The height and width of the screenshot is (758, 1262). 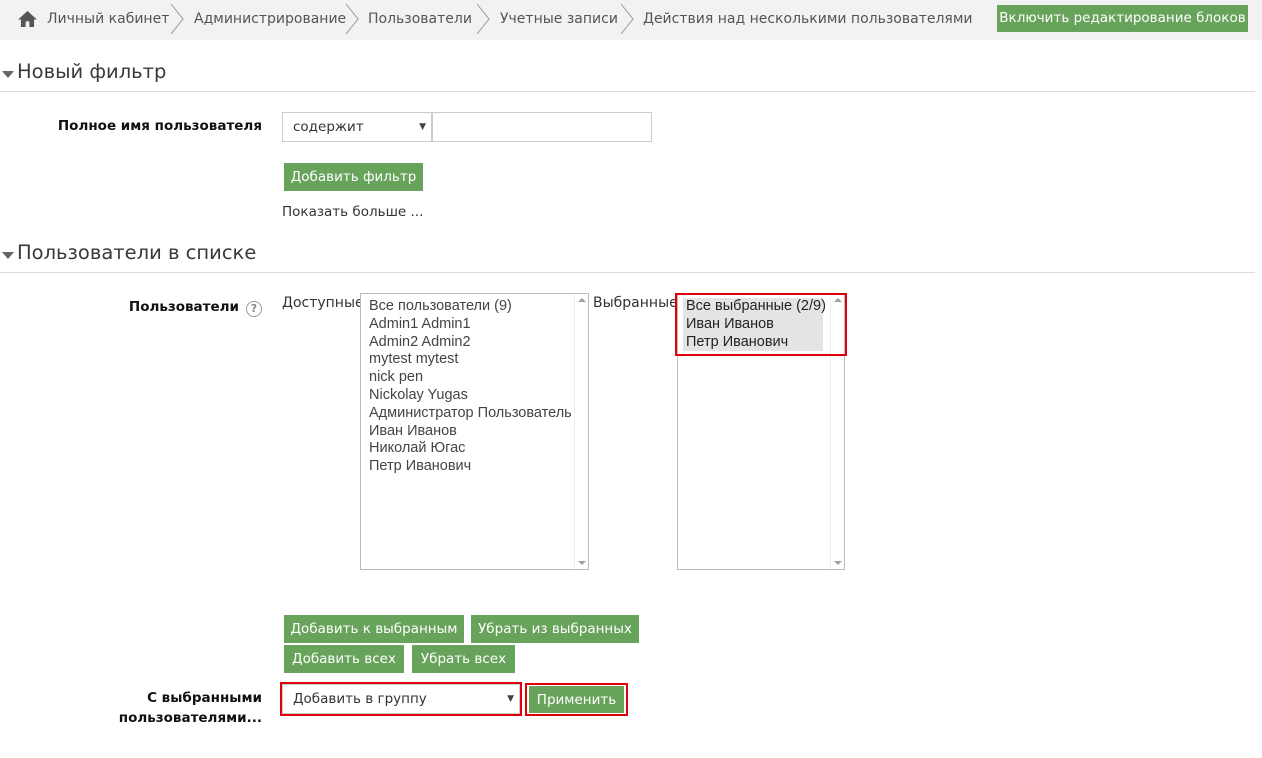 I want to click on bulk-action-select: Добавить в группу ▼, so click(x=401, y=699).